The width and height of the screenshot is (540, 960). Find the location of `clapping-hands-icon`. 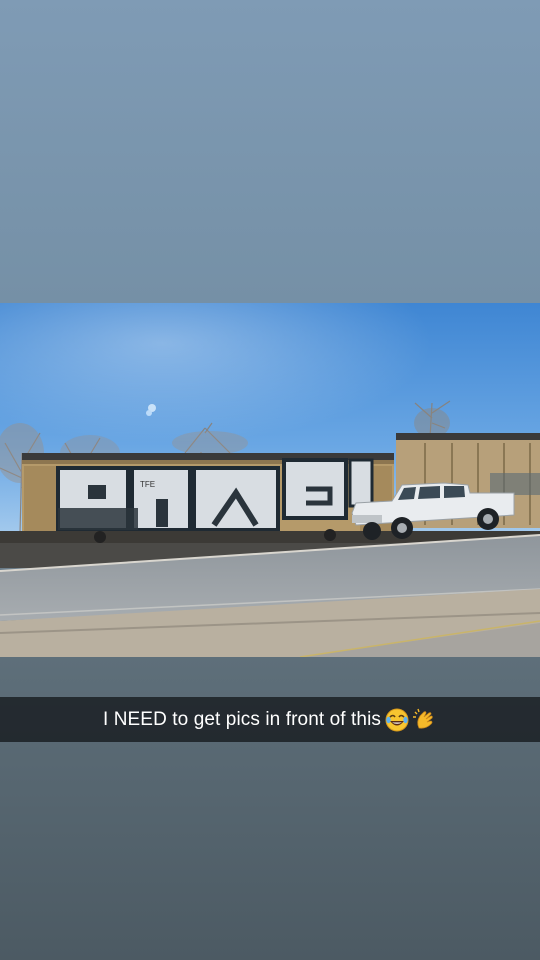

clapping-hands-icon is located at coordinates (425, 720).